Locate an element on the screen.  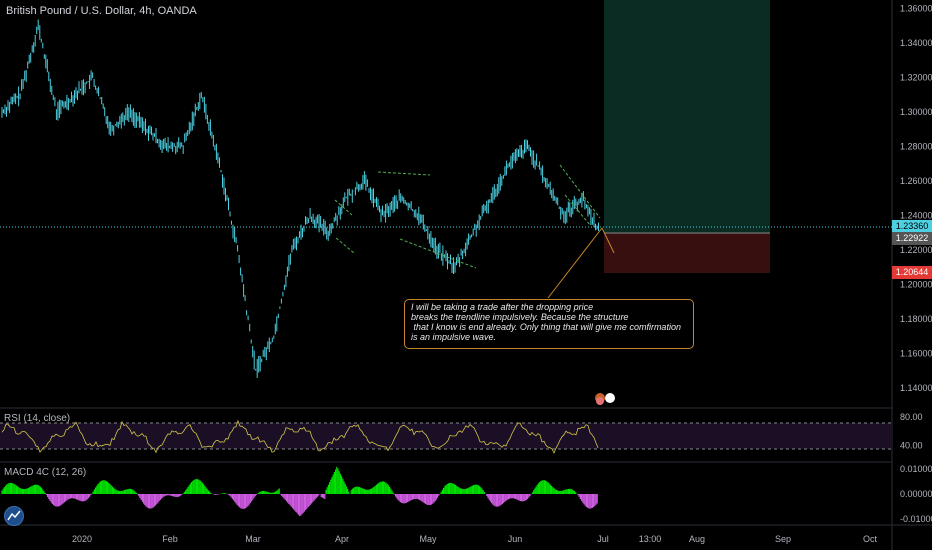
stop-price-tag: 1.22922 is located at coordinates (912, 238).